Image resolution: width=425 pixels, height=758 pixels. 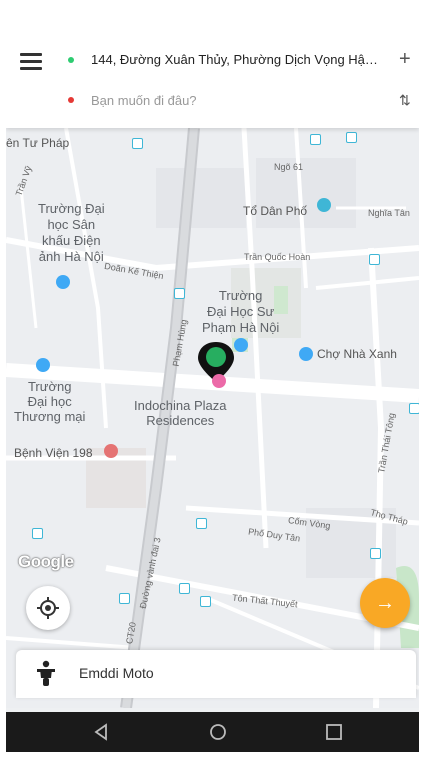 I want to click on map-label-to-dan-pho: Tổ Dân Phố, so click(x=275, y=211).